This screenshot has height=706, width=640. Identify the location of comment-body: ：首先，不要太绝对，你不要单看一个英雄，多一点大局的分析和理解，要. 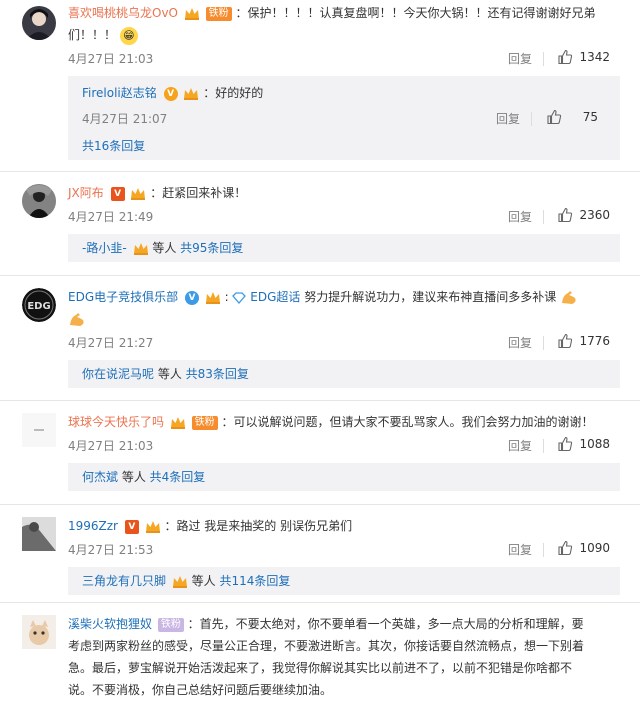
(385, 624).